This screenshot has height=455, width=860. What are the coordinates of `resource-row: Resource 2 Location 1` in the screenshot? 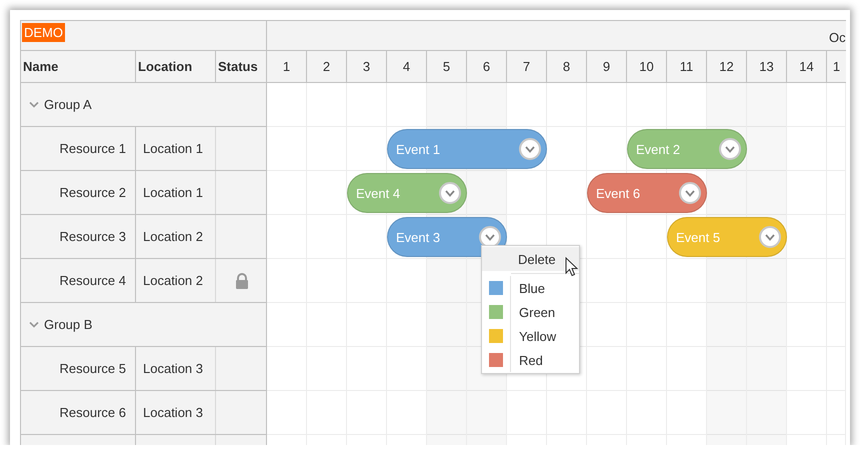 It's located at (143, 193).